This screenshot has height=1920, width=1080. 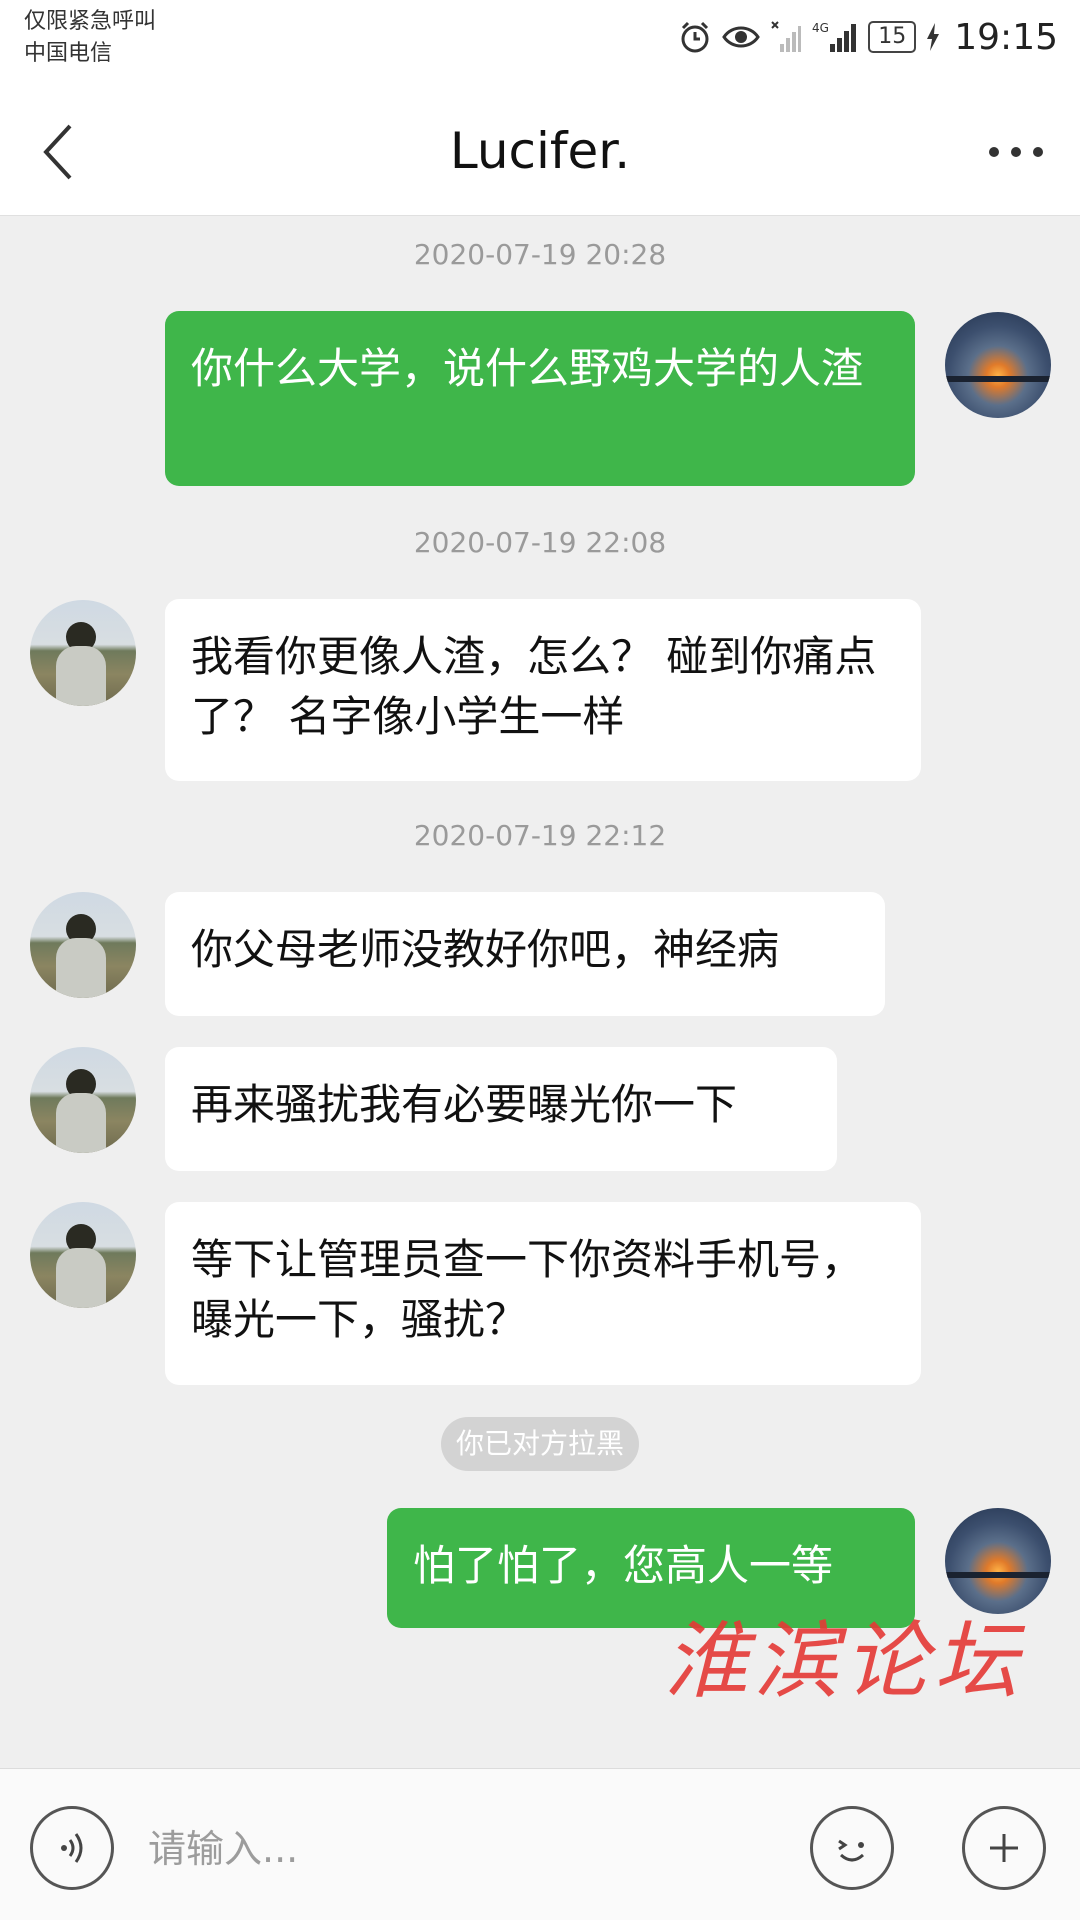 I want to click on more-button, so click(x=1016, y=152).